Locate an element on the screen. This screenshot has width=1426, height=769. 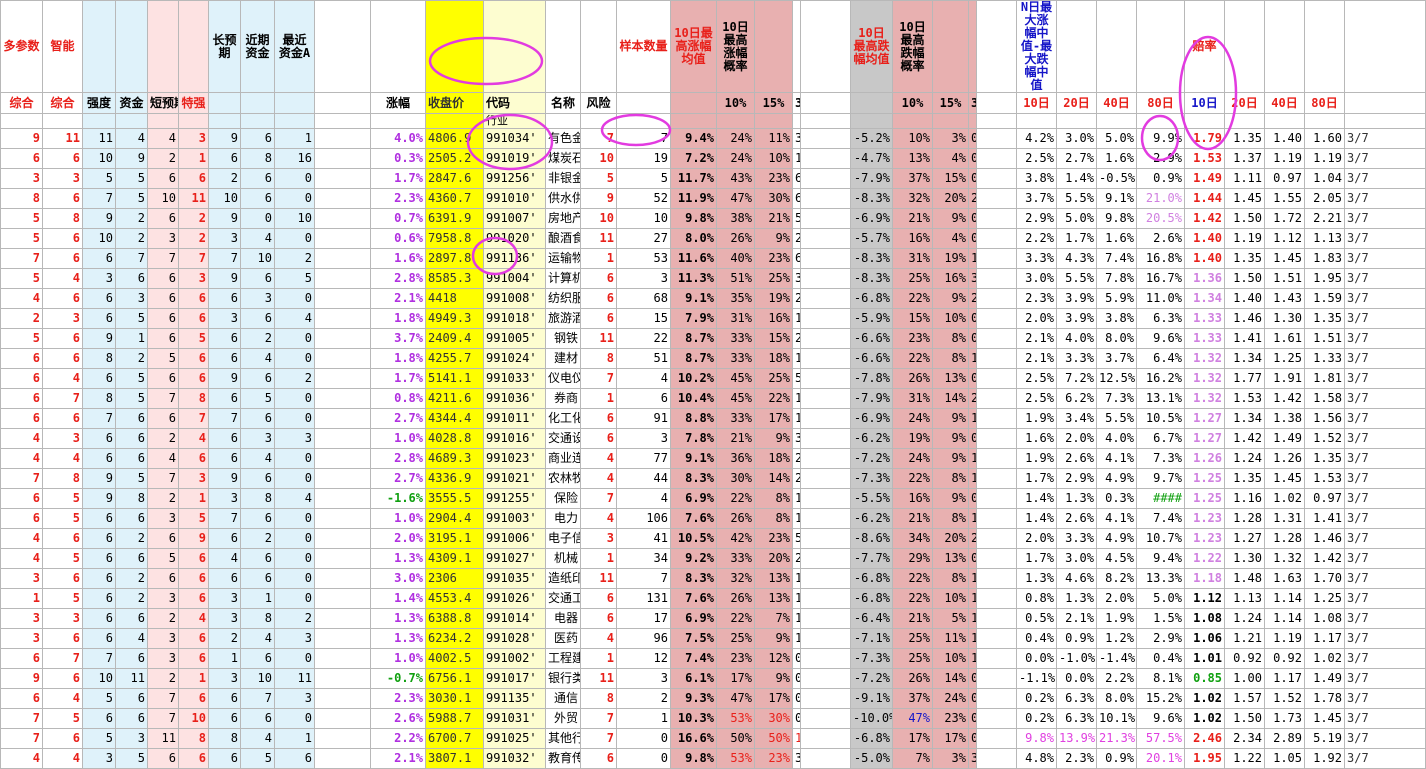
data-cell: 1.28 is located at coordinates (1284, 538).